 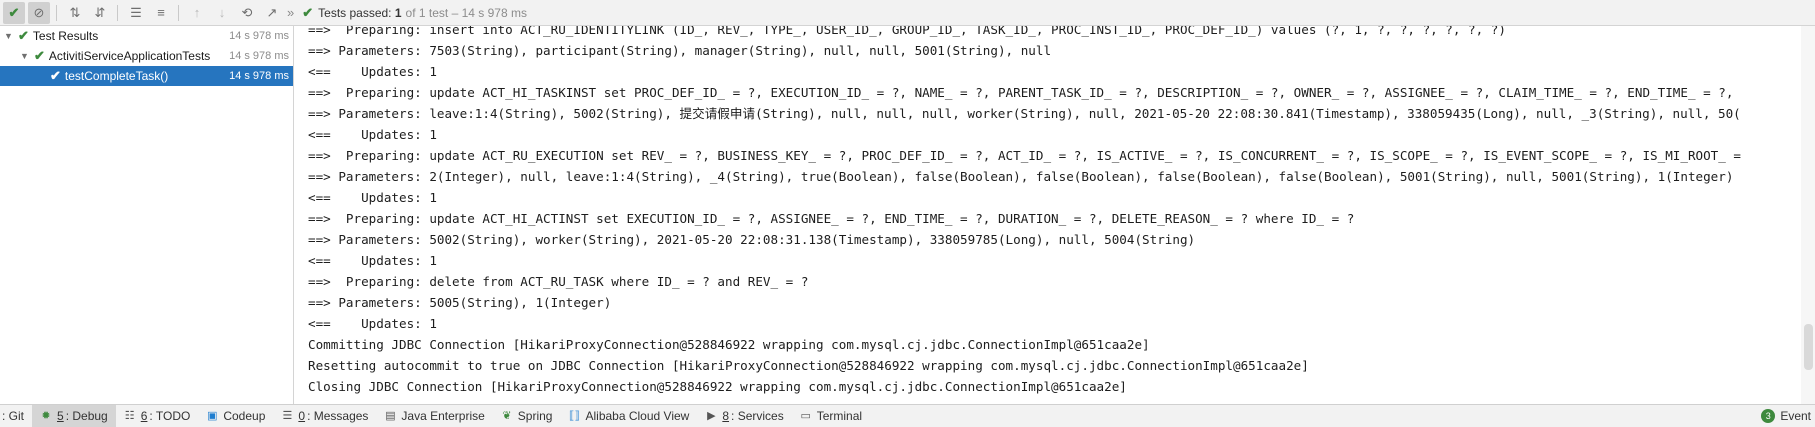 What do you see at coordinates (390, 416) in the screenshot?
I see `java-enterprise-icon: ▤` at bounding box center [390, 416].